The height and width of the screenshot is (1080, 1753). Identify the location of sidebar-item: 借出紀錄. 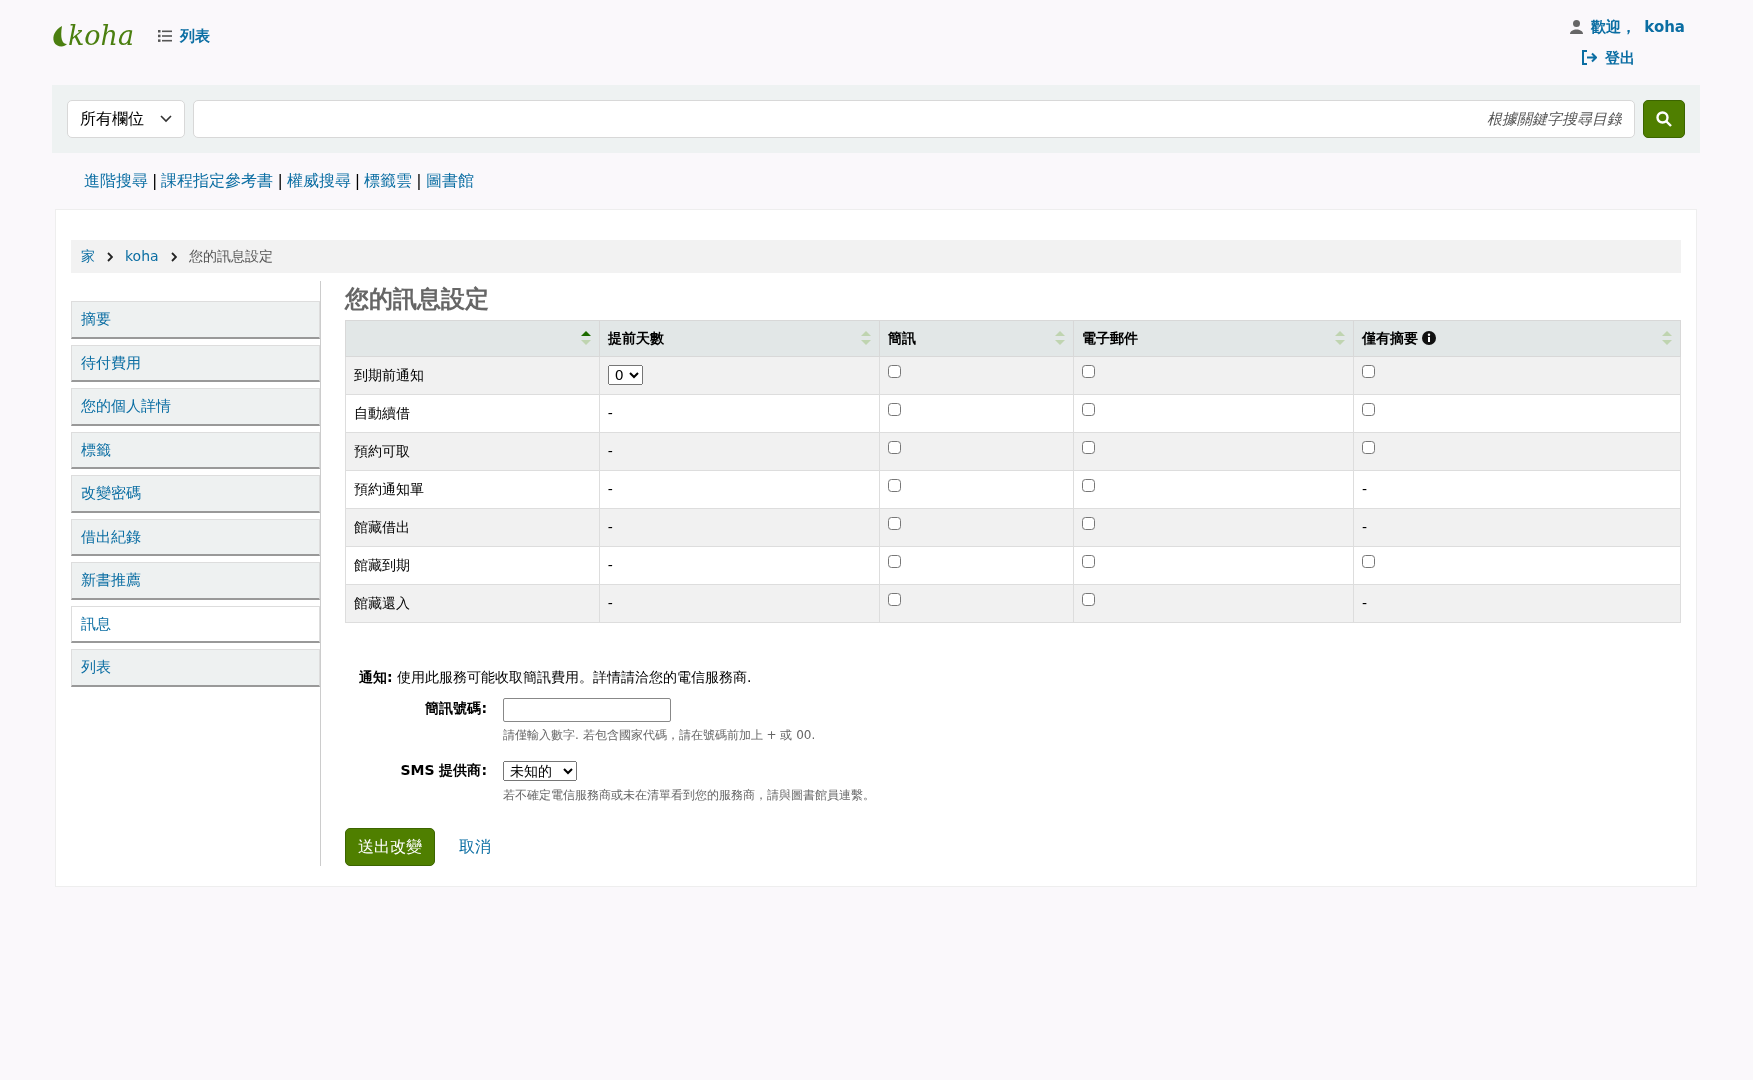
(195, 537).